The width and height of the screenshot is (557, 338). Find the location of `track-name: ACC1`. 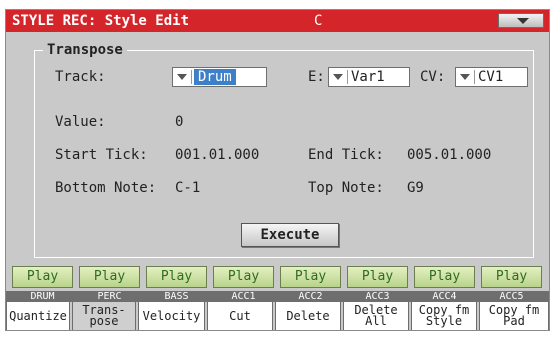

track-name: ACC1 is located at coordinates (243, 296).